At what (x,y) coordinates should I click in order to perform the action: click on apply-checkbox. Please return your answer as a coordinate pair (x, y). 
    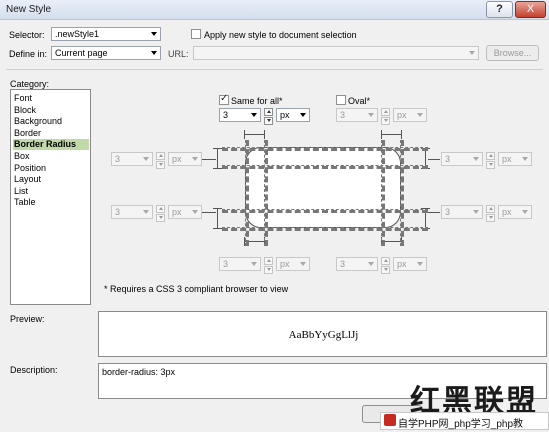
    Looking at the image, I should click on (196, 34).